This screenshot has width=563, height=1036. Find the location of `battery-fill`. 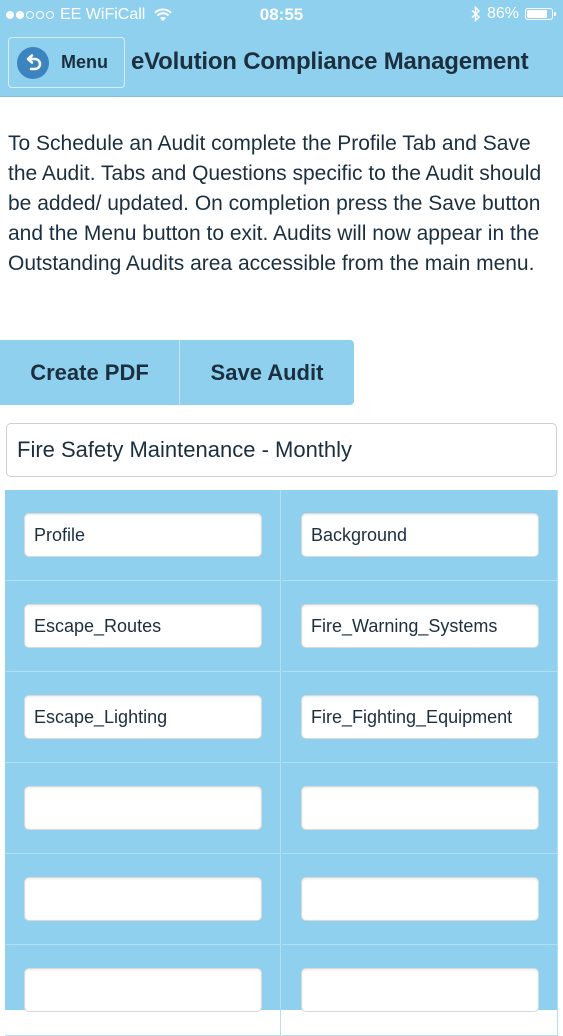

battery-fill is located at coordinates (537, 14).